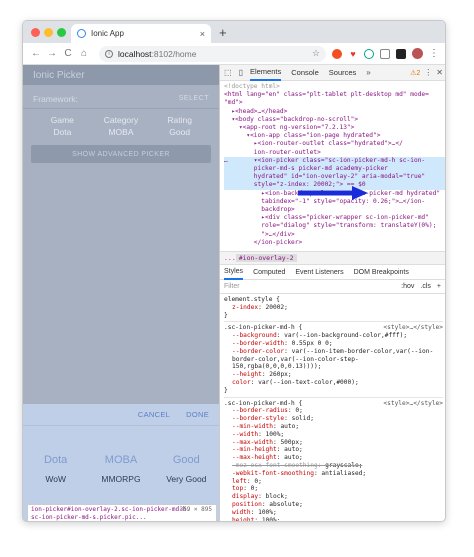 The height and width of the screenshot is (557, 474). What do you see at coordinates (333, 505) in the screenshot?
I see `style-property: position: absolute;` at bounding box center [333, 505].